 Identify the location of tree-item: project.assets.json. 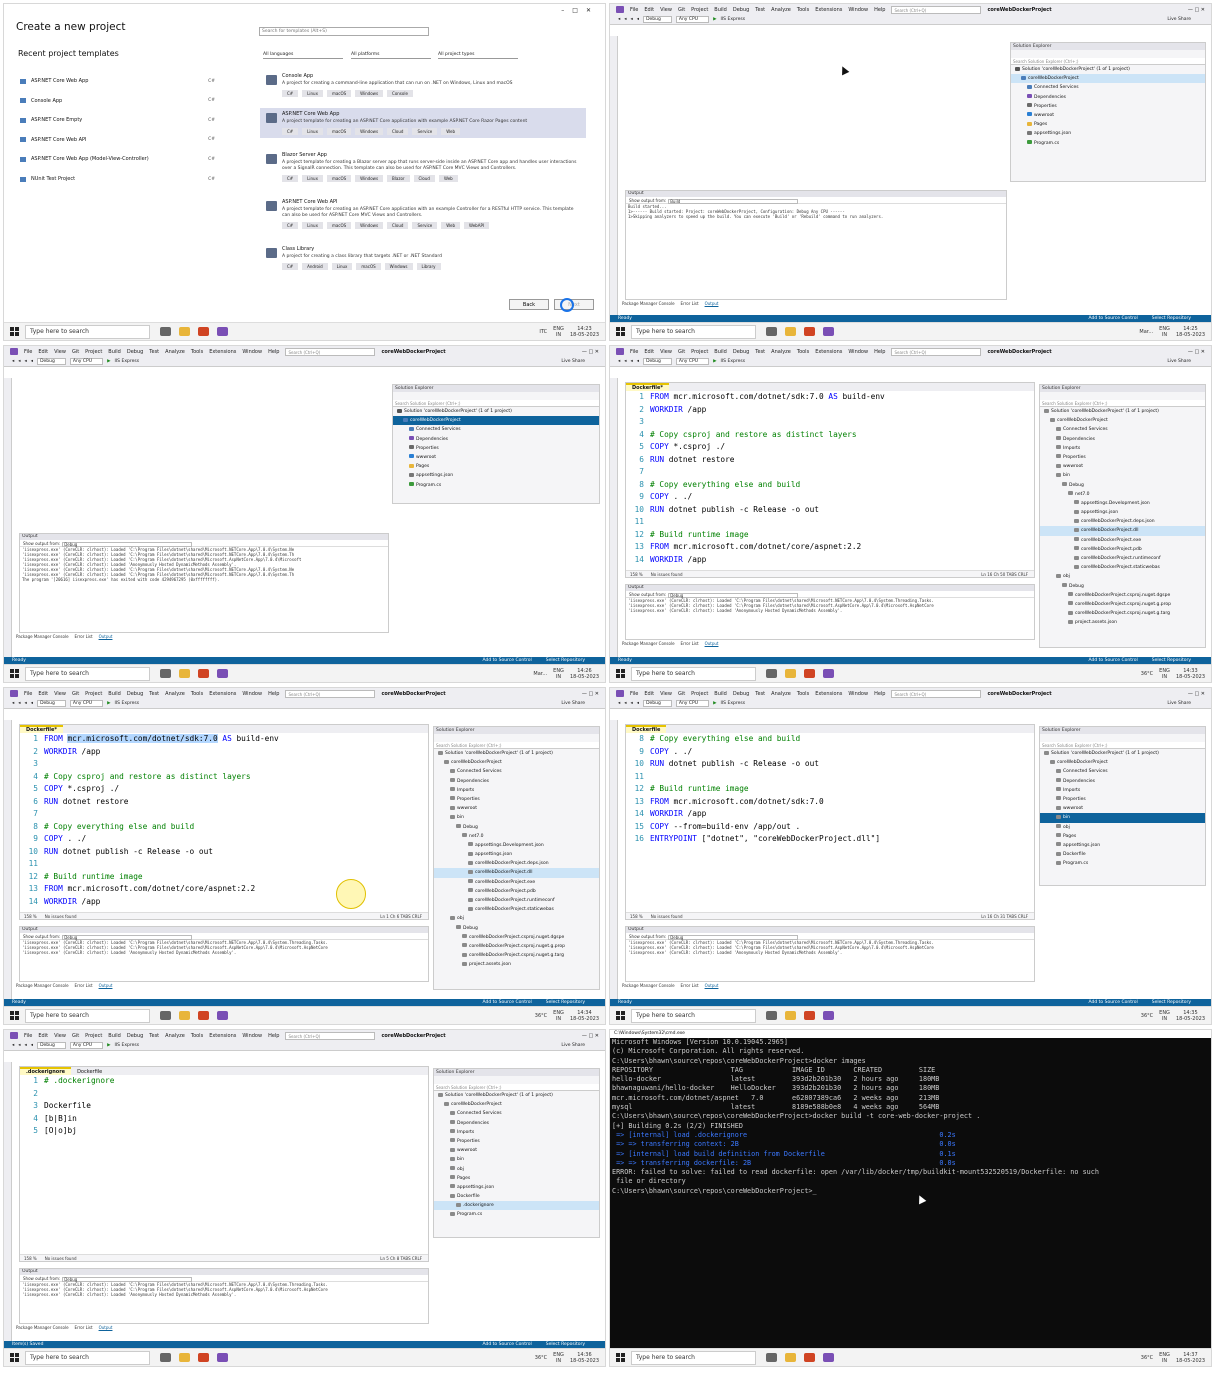
(516, 964).